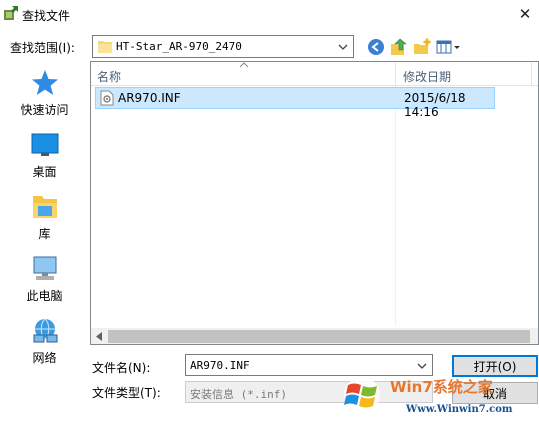 The width and height of the screenshot is (539, 422). I want to click on filename-combo: AR970.INF, so click(309, 365).